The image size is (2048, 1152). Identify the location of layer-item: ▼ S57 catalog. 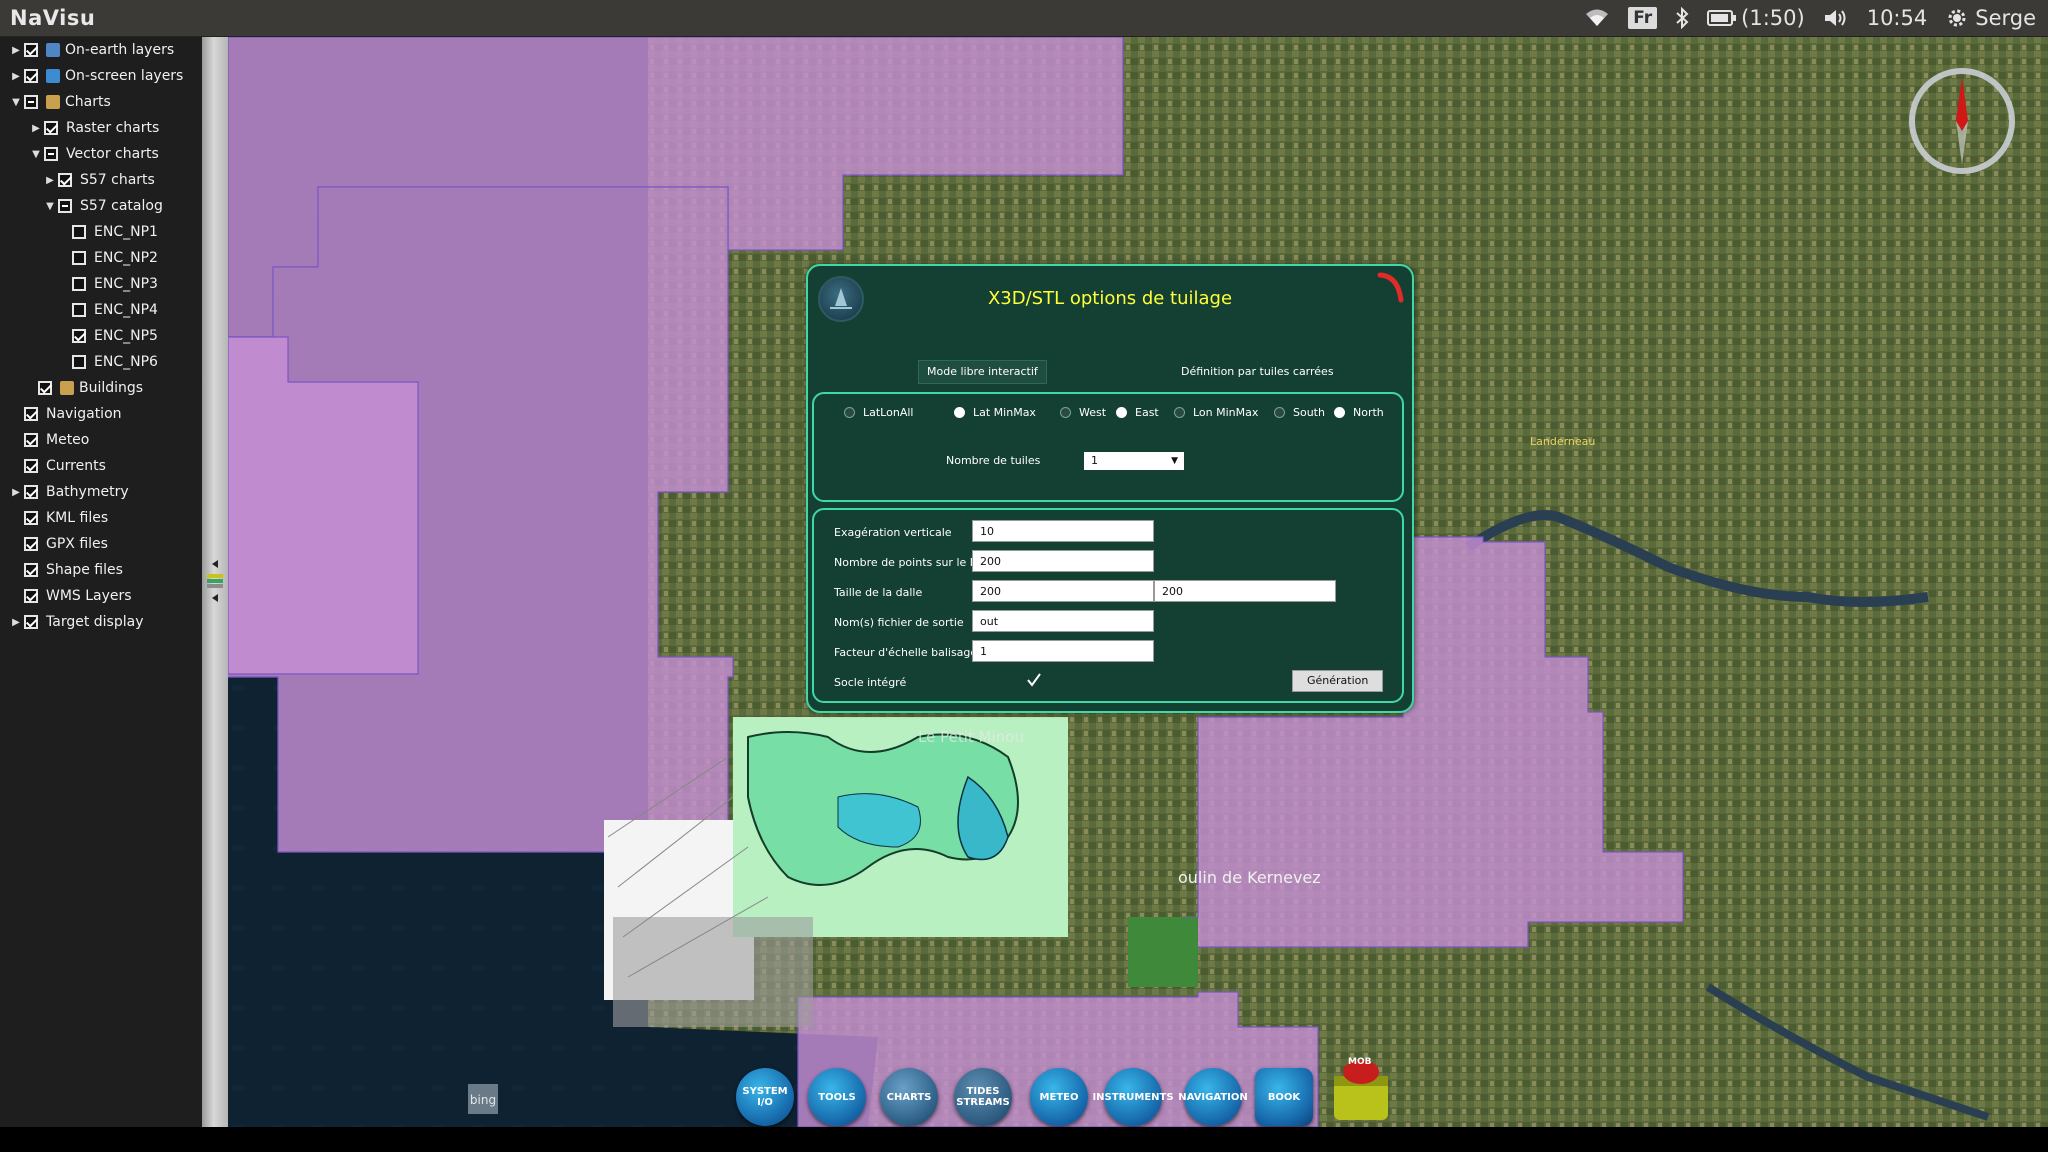
(103, 206).